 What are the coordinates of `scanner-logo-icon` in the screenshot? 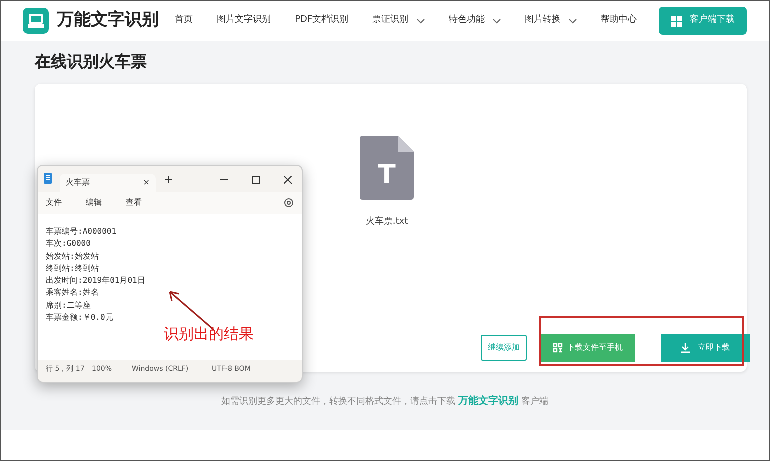 It's located at (36, 21).